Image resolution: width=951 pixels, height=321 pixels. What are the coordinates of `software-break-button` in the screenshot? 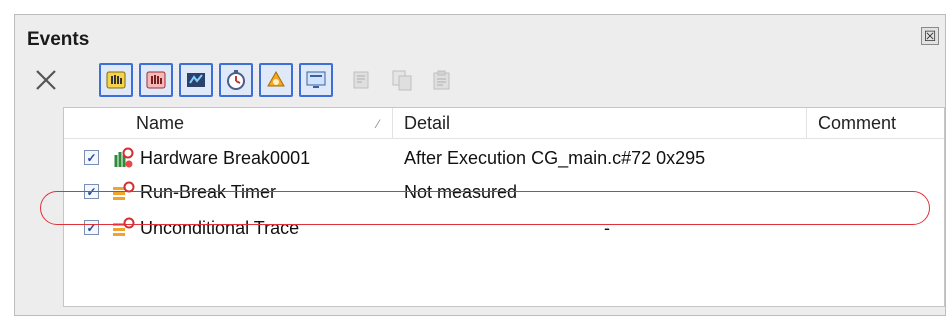 It's located at (156, 80).